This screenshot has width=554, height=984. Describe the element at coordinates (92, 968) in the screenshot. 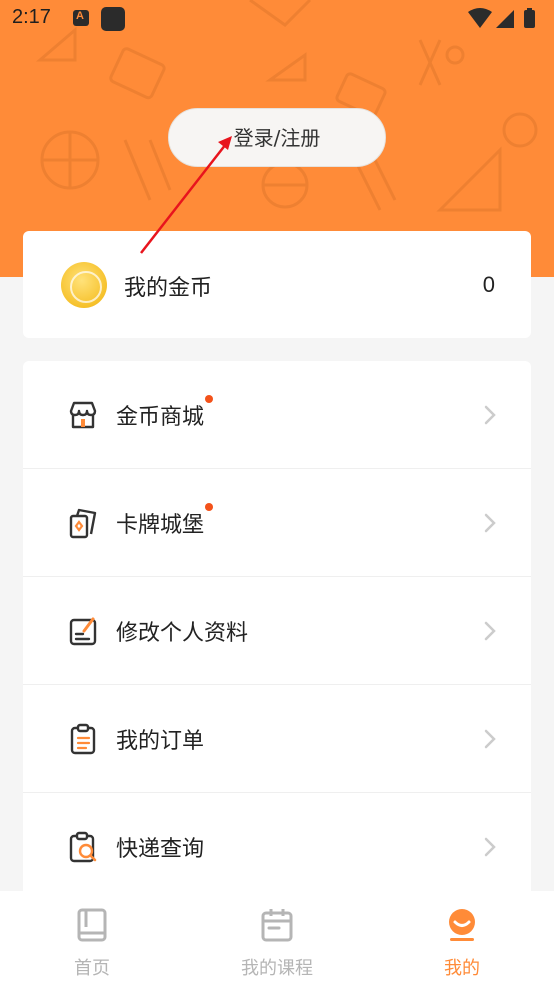

I see `tab-label: 首页` at that location.